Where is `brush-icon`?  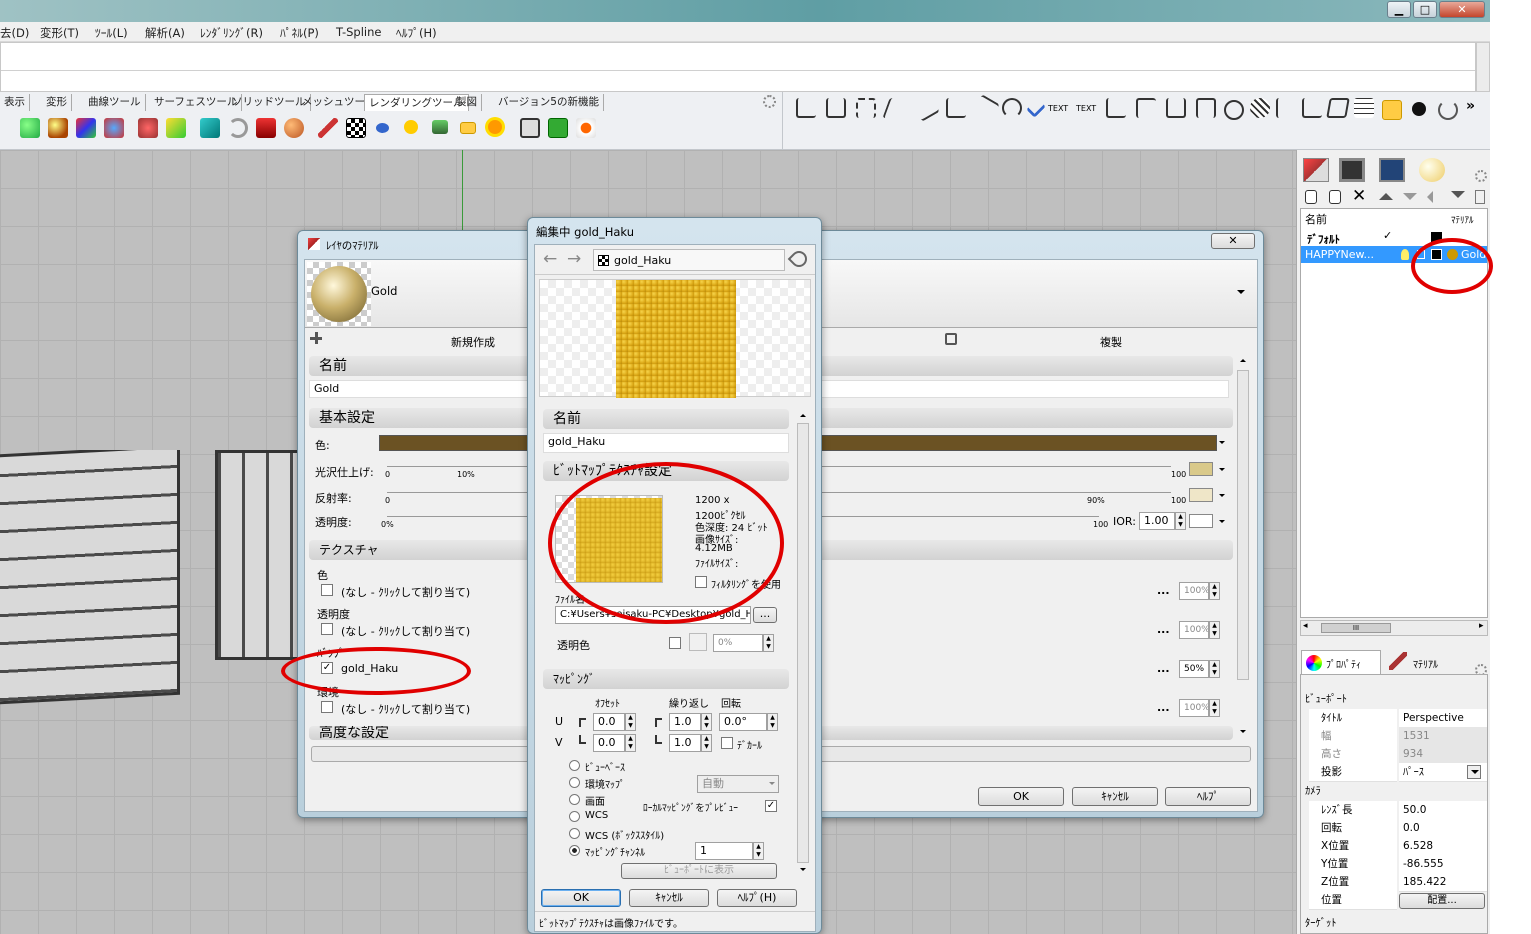
brush-icon is located at coordinates (328, 128).